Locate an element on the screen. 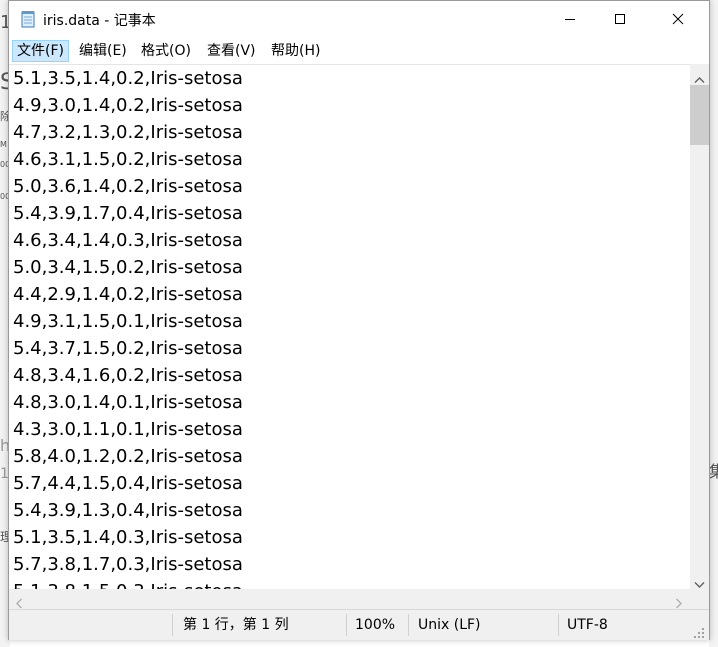  text-line: 5.7,4.4,1.5,0.4,Iris-setosa is located at coordinates (128, 483).